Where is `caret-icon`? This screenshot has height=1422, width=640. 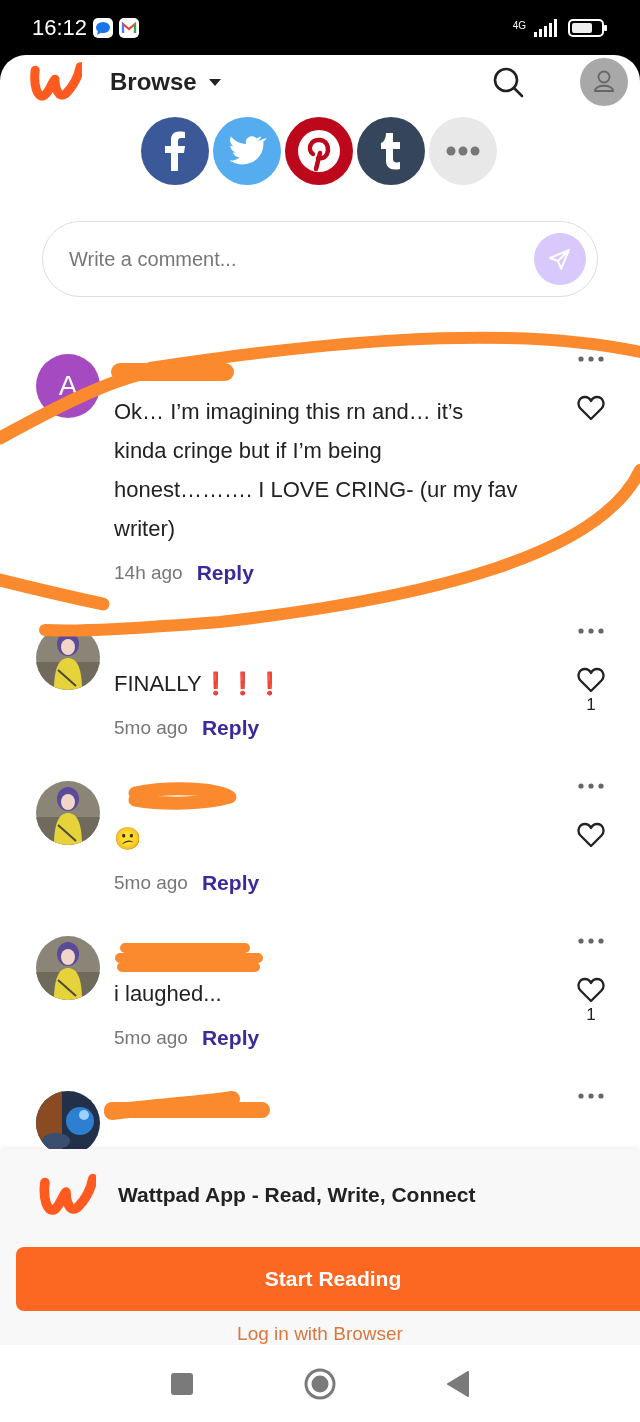 caret-icon is located at coordinates (214, 82).